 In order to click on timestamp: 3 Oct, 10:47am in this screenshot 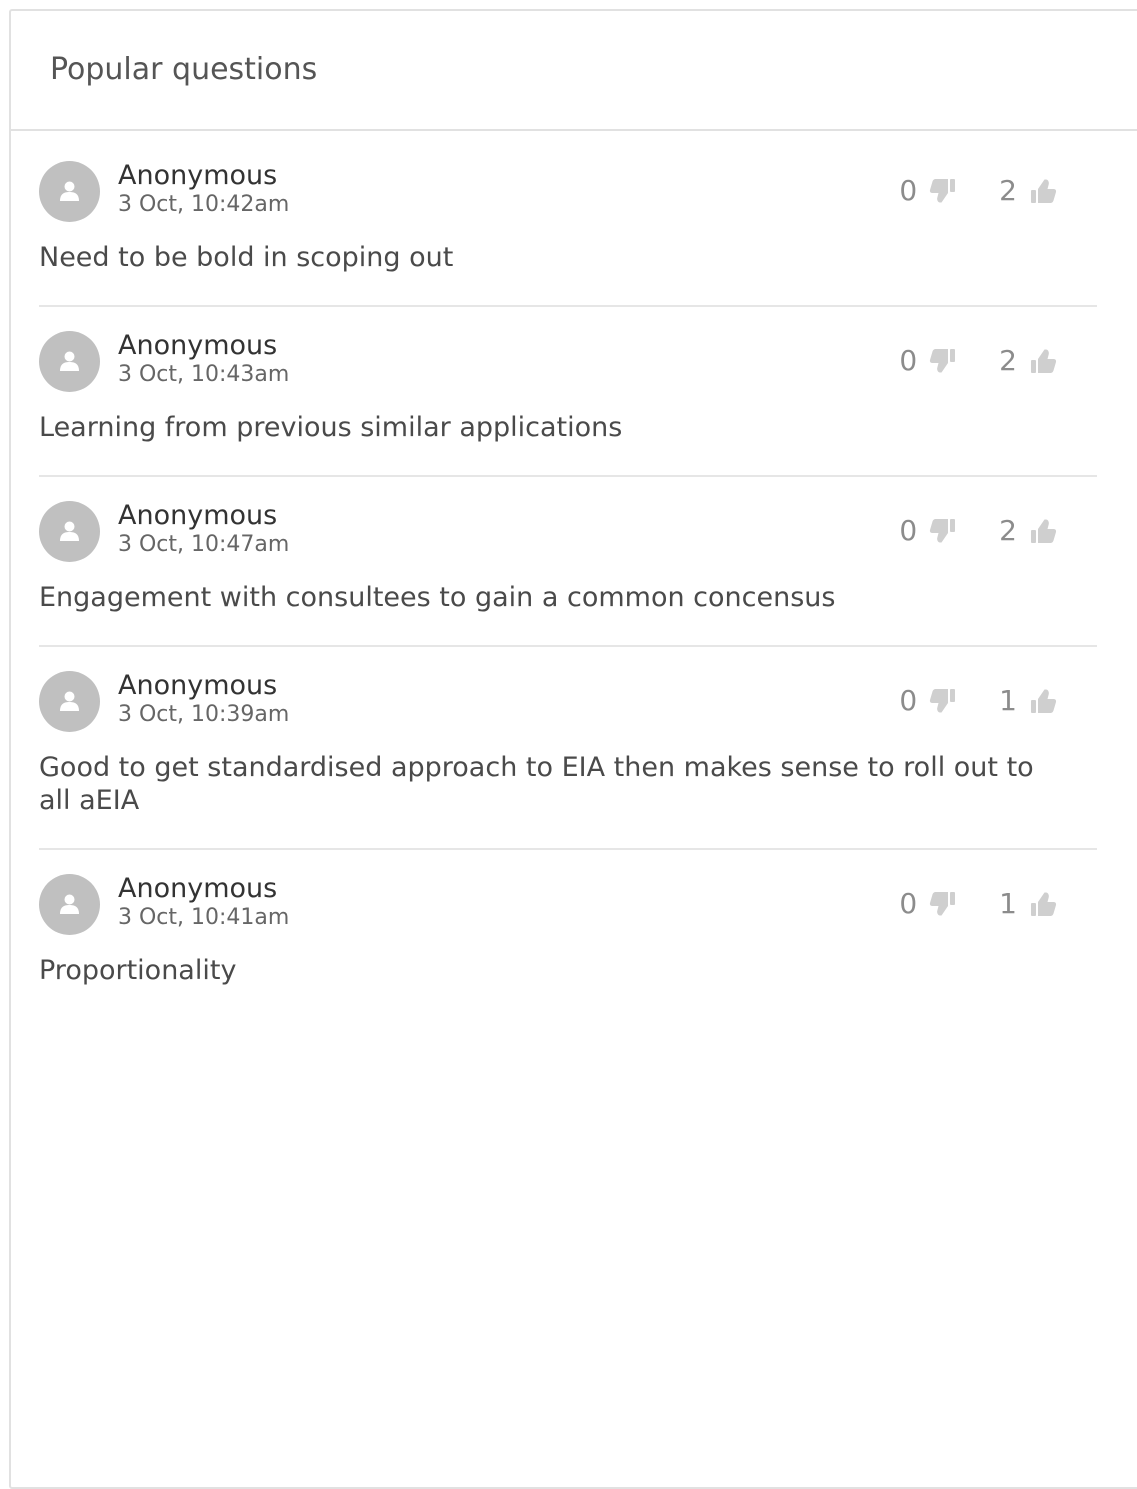, I will do `click(204, 544)`.